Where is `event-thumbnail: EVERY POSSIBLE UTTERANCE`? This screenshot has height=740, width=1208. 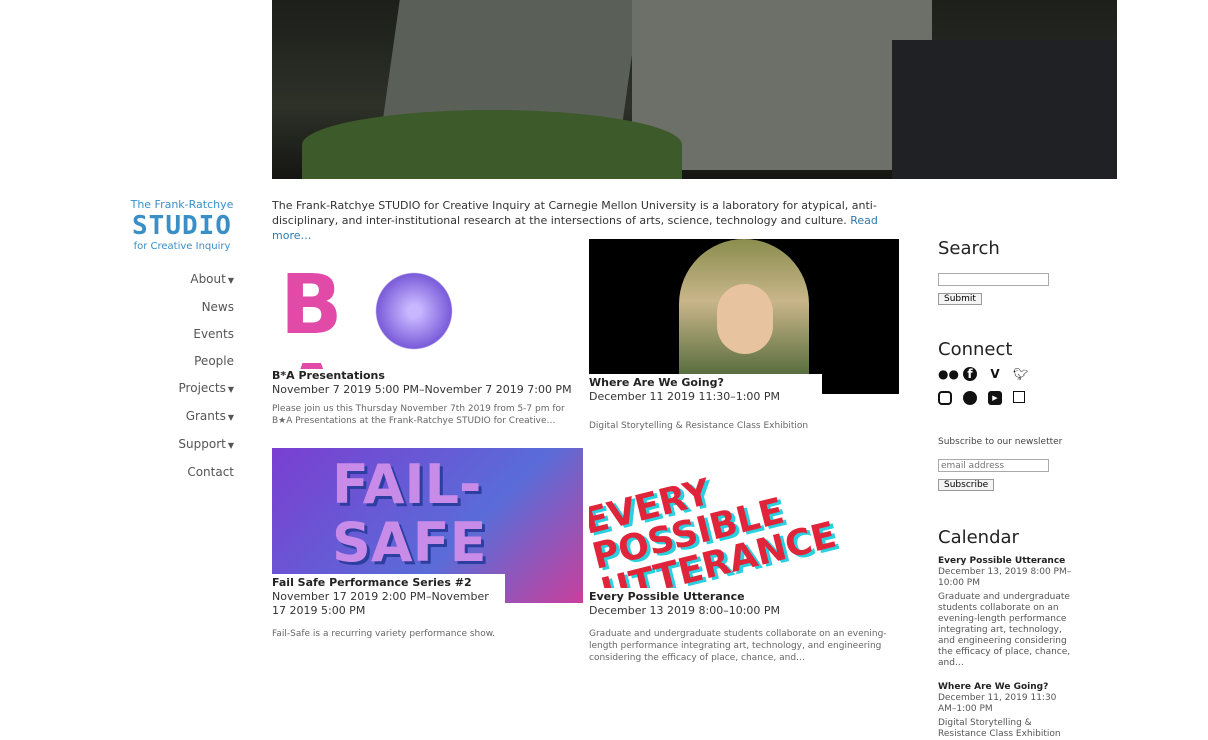 event-thumbnail: EVERY POSSIBLE UTTERANCE is located at coordinates (744, 525).